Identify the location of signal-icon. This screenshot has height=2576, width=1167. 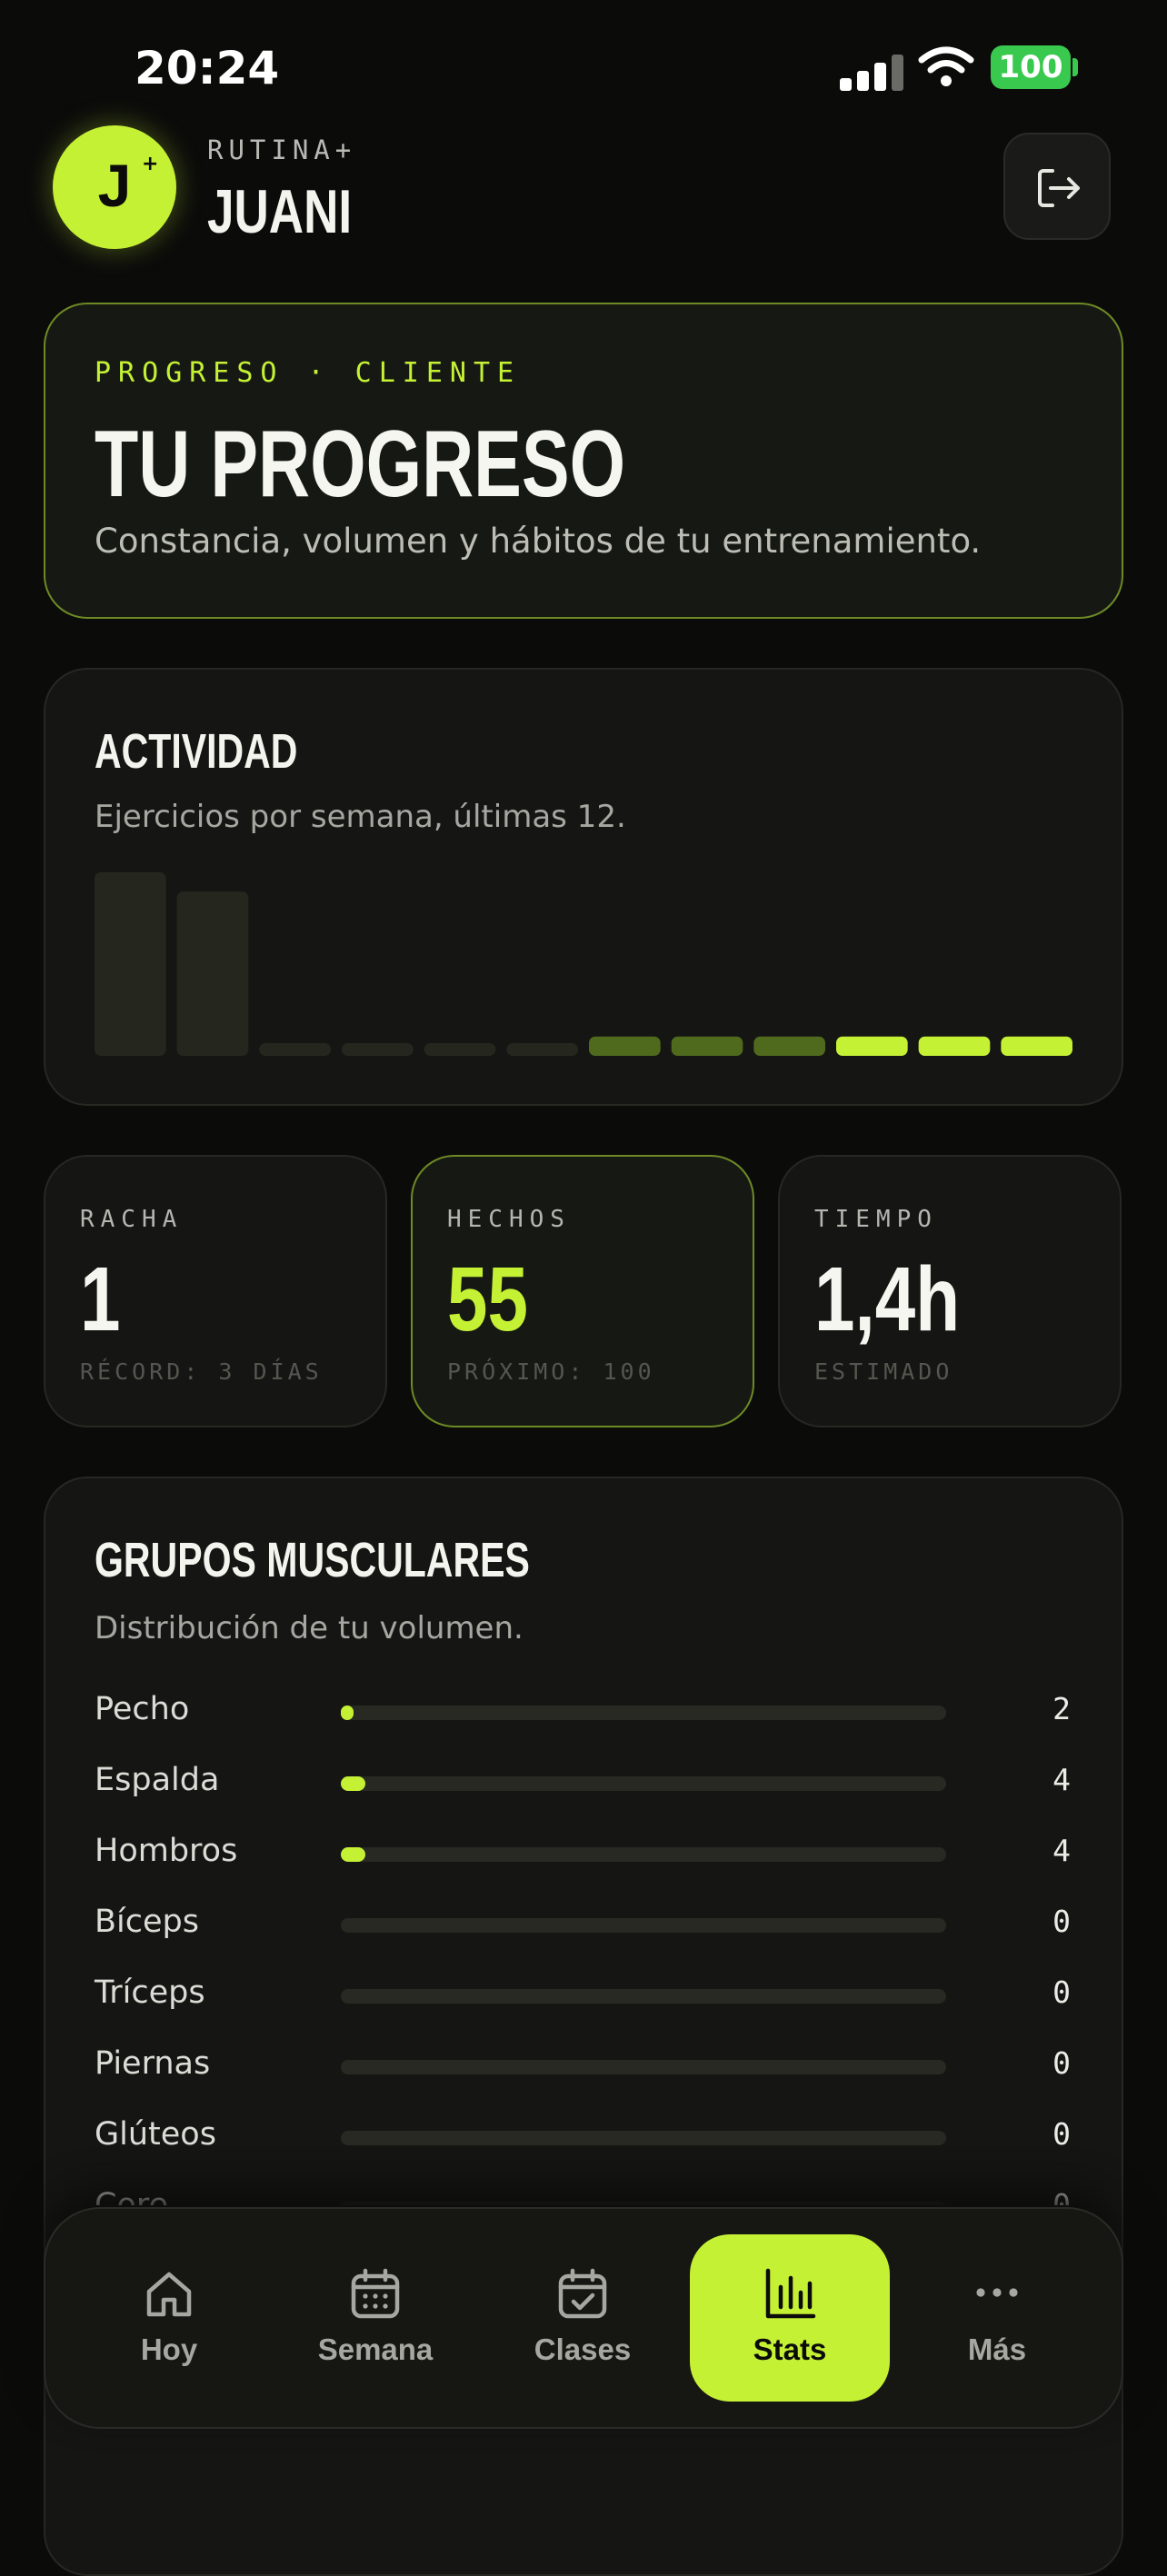
(871, 71).